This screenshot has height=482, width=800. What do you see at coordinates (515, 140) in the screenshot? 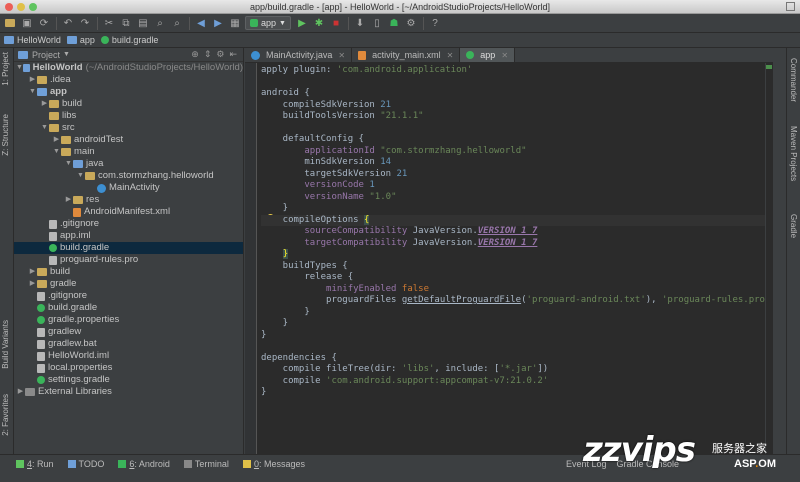
I see `code-line: defaultConfig {` at bounding box center [515, 140].